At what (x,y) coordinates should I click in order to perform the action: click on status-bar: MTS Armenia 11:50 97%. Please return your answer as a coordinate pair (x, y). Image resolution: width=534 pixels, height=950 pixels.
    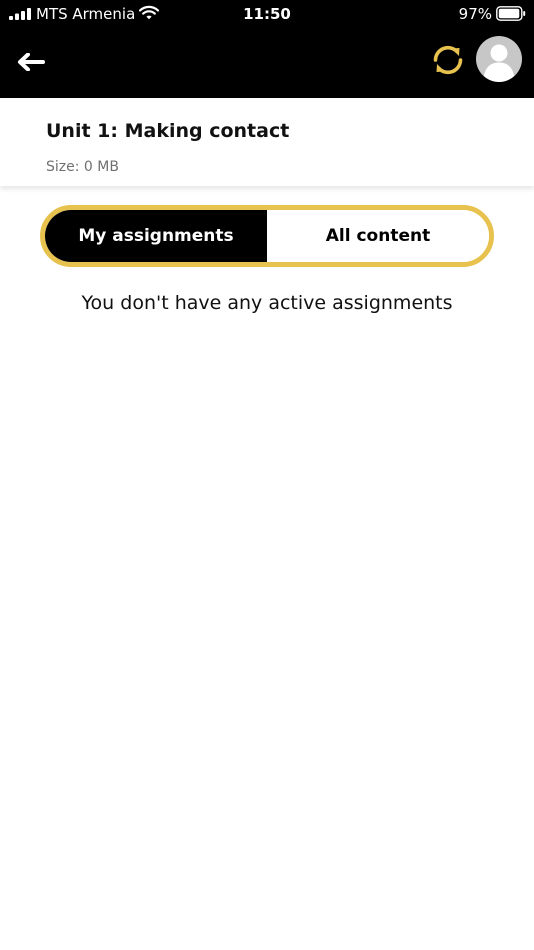
    Looking at the image, I should click on (267, 14).